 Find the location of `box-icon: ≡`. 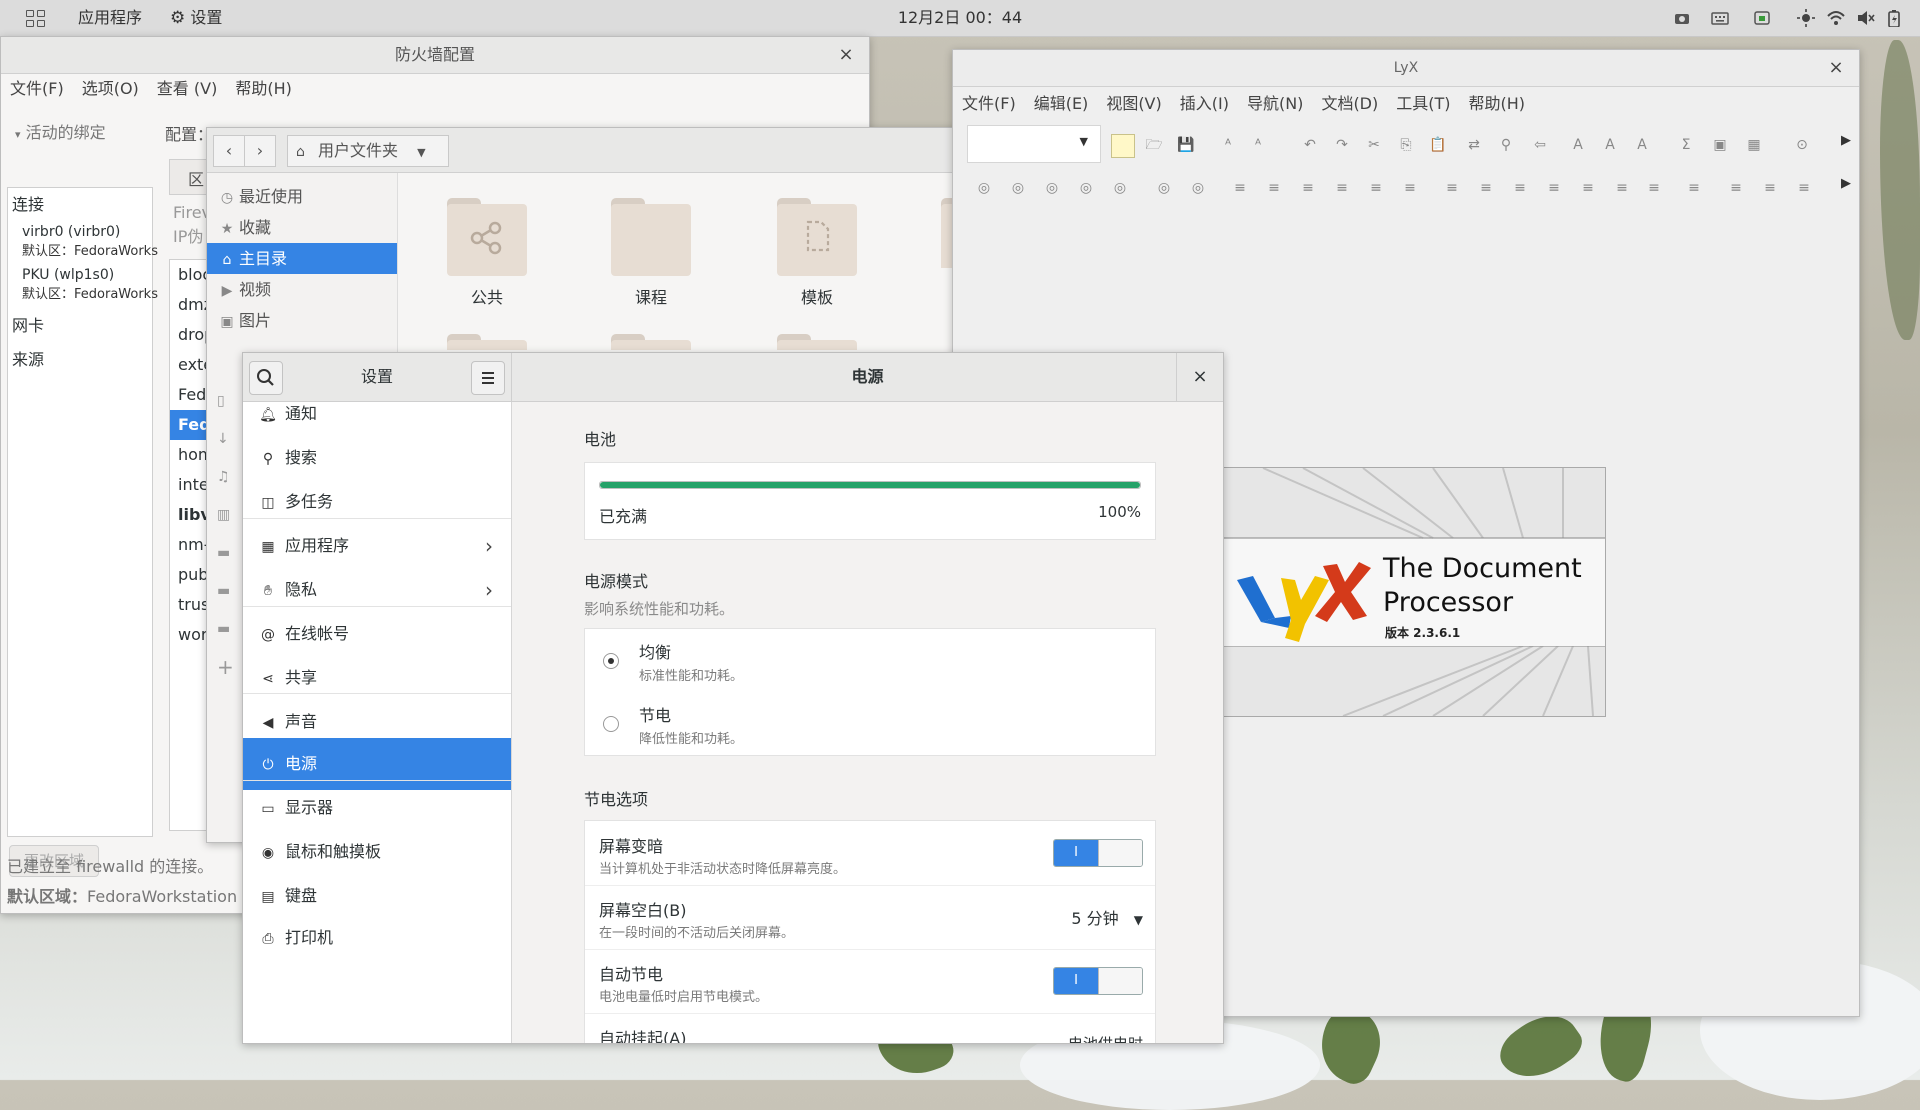

box-icon: ≡ is located at coordinates (1486, 188).